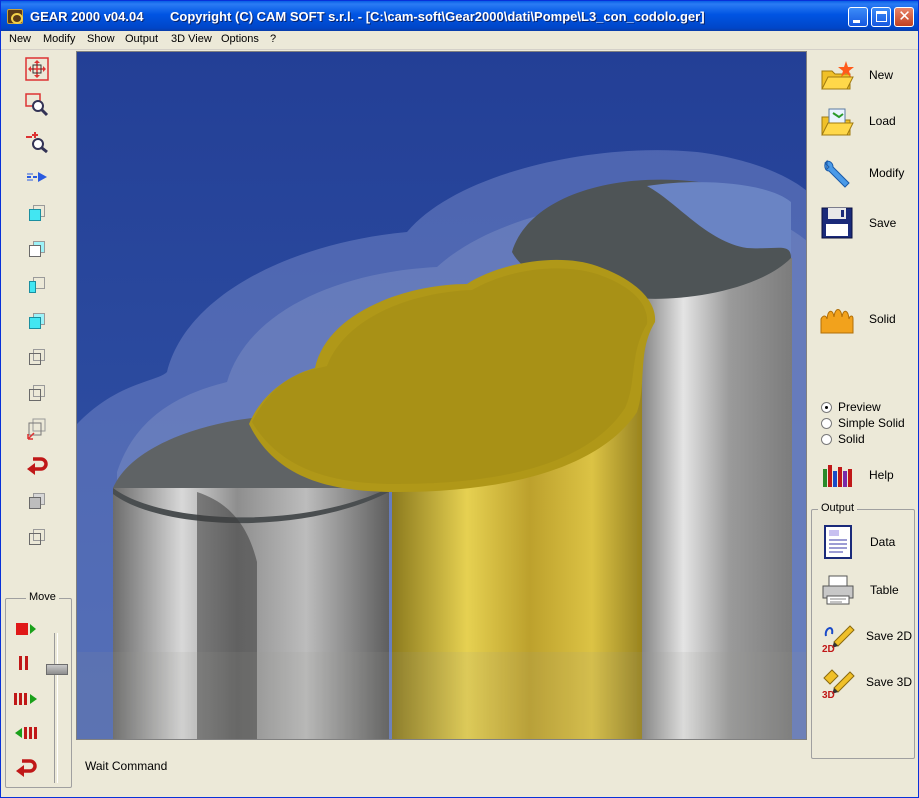  What do you see at coordinates (838, 682) in the screenshot?
I see `pencil-3d-icon: 3D` at bounding box center [838, 682].